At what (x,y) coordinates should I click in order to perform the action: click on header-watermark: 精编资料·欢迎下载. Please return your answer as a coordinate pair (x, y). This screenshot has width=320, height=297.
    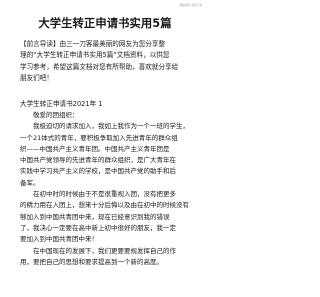
    Looking at the image, I should click on (190, 5).